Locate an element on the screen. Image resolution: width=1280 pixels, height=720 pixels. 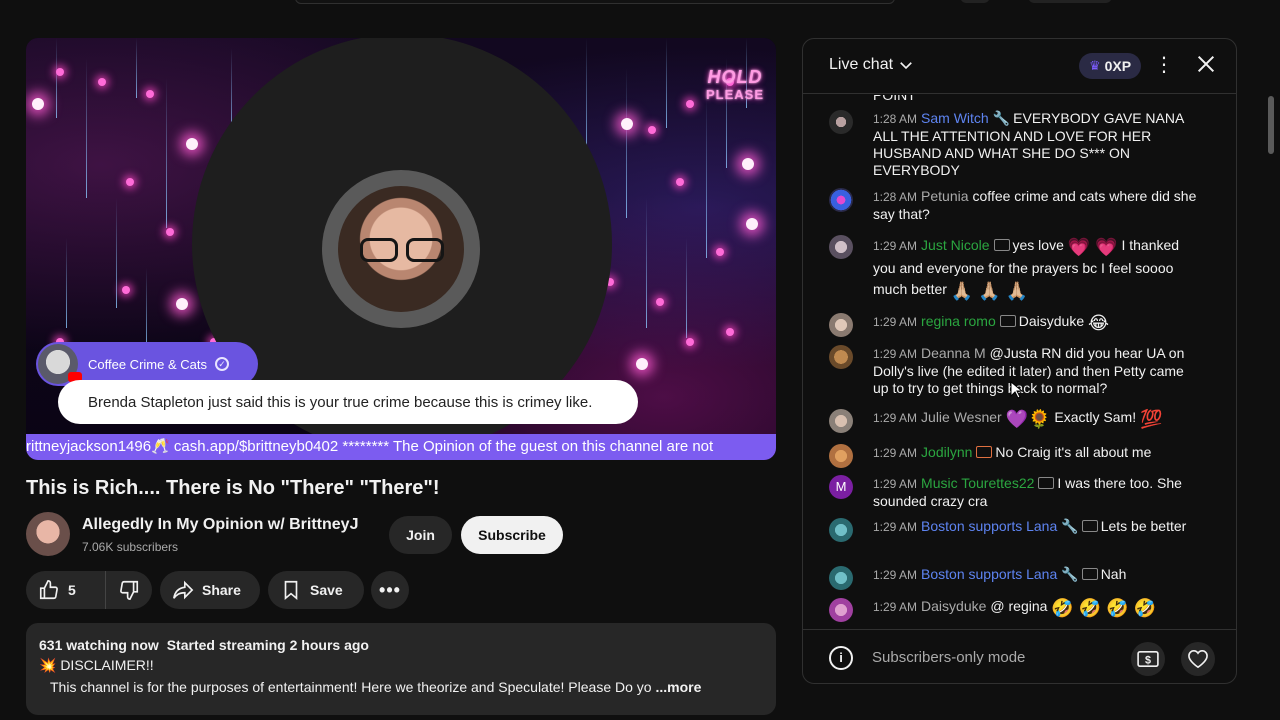
hold-line2: PLEASE is located at coordinates (734, 94).